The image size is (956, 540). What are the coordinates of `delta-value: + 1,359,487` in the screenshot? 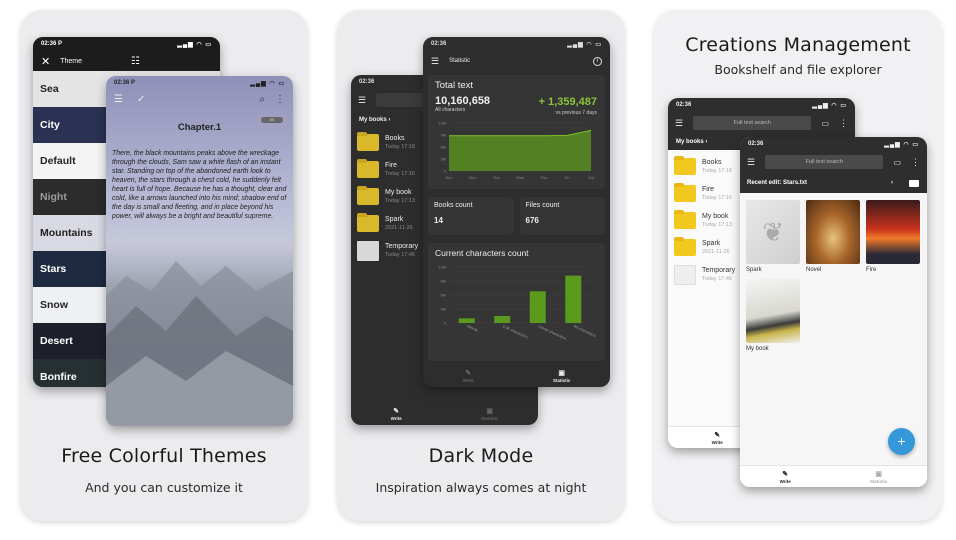 It's located at (567, 102).